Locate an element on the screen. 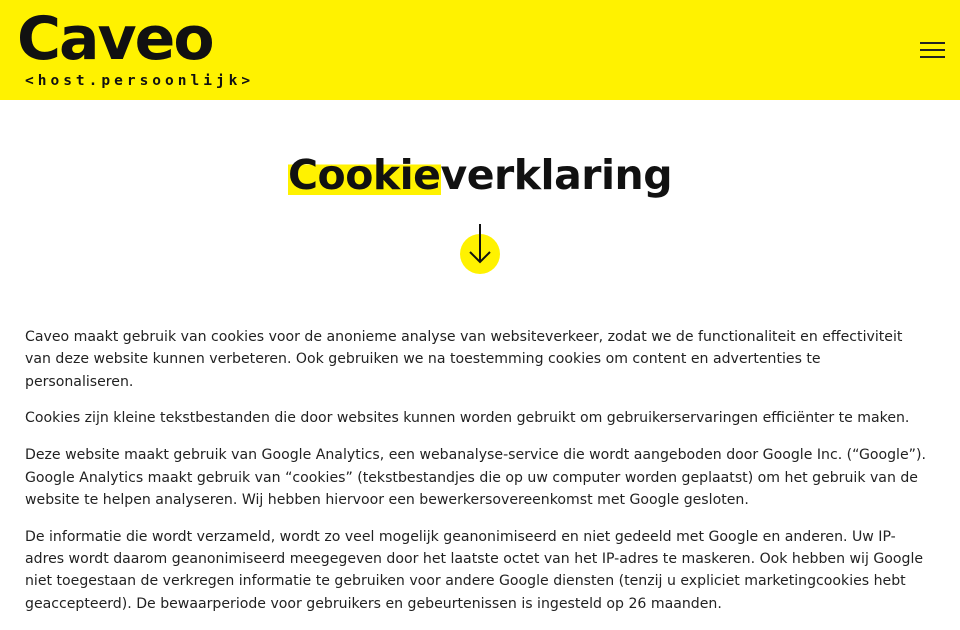  title-highlight: Cookie is located at coordinates (364, 175).